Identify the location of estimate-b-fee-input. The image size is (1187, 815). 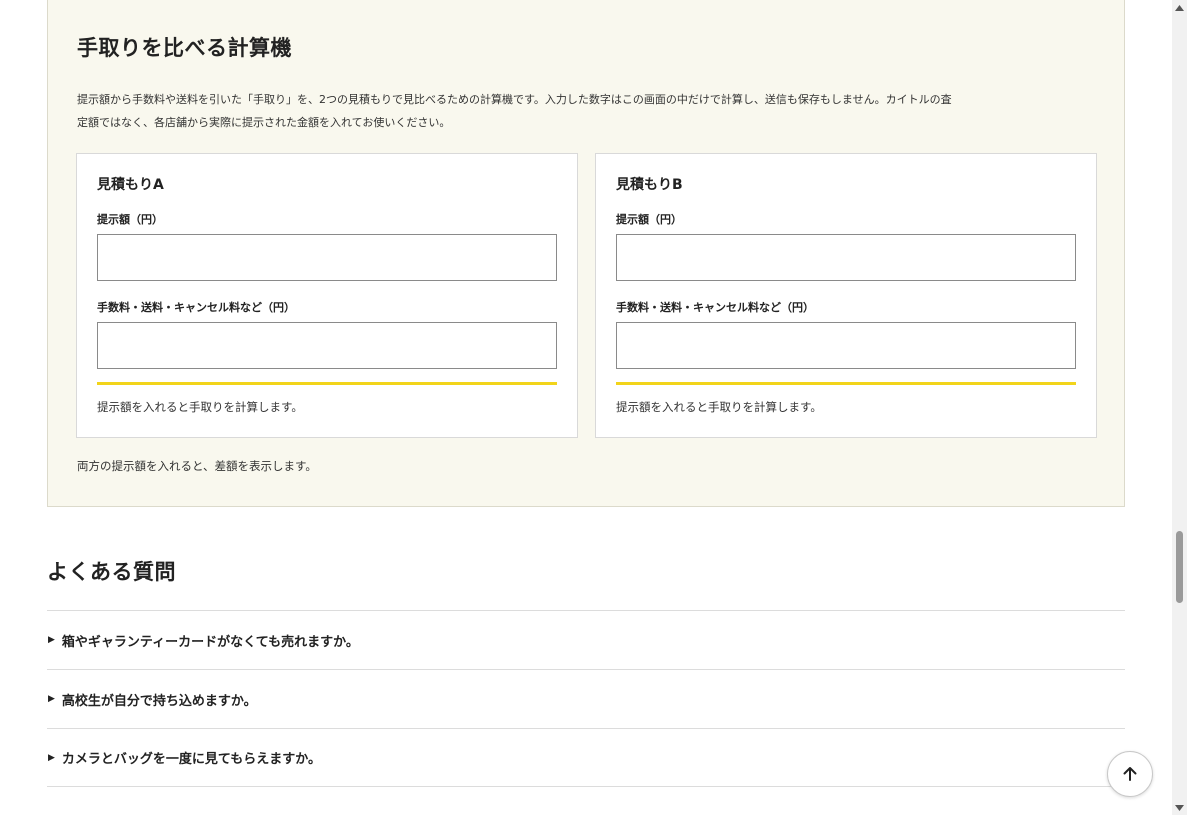
(846, 345).